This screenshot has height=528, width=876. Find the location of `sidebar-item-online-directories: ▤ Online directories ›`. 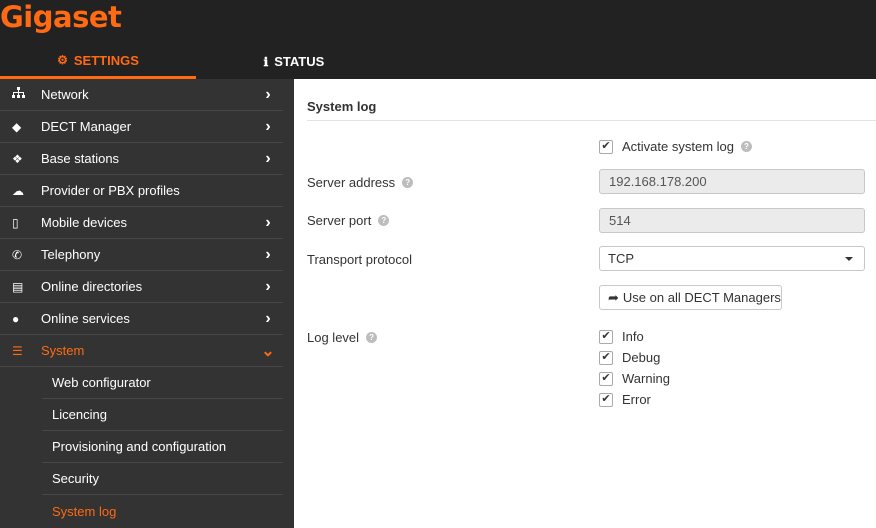

sidebar-item-online-directories: ▤ Online directories › is located at coordinates (141, 287).